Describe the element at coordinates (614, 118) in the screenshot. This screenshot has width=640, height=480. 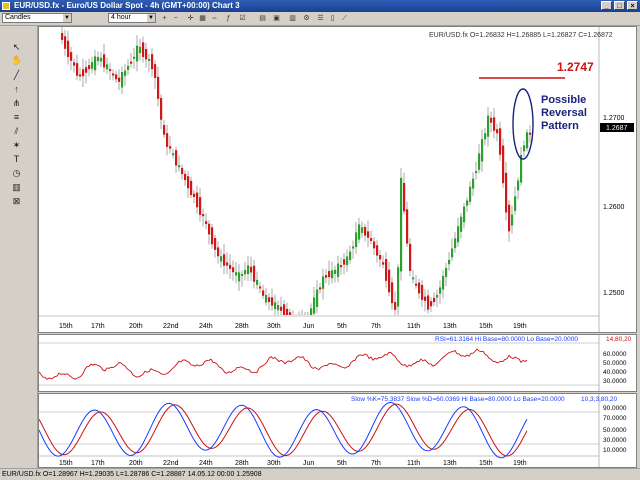
I see `price-tick-1: 1.2700` at that location.